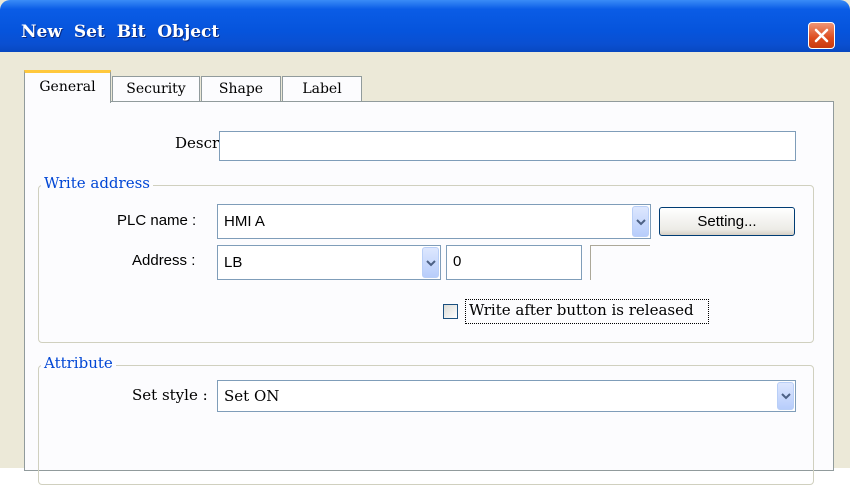 The image size is (850, 485). I want to click on address-value-text: 0, so click(457, 261).